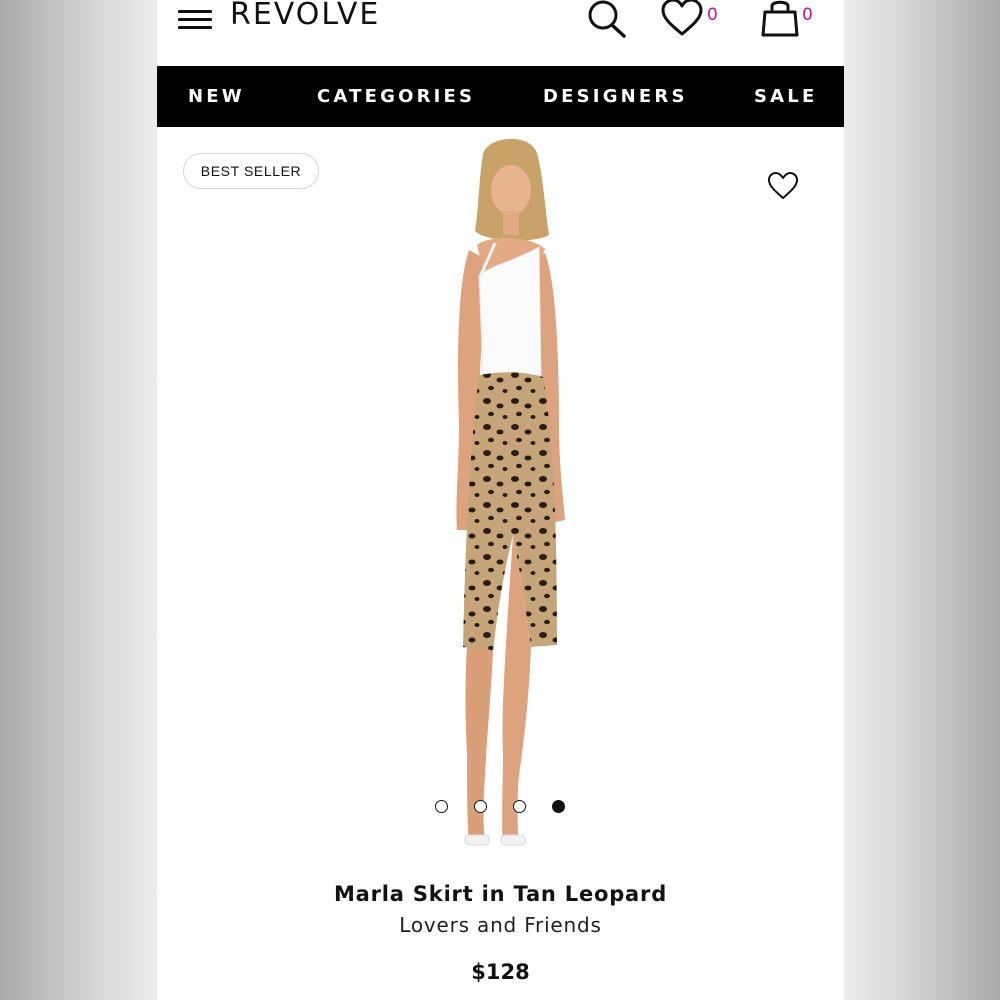  Describe the element at coordinates (251, 171) in the screenshot. I see `best-seller-badge: BEST SELLER` at that location.